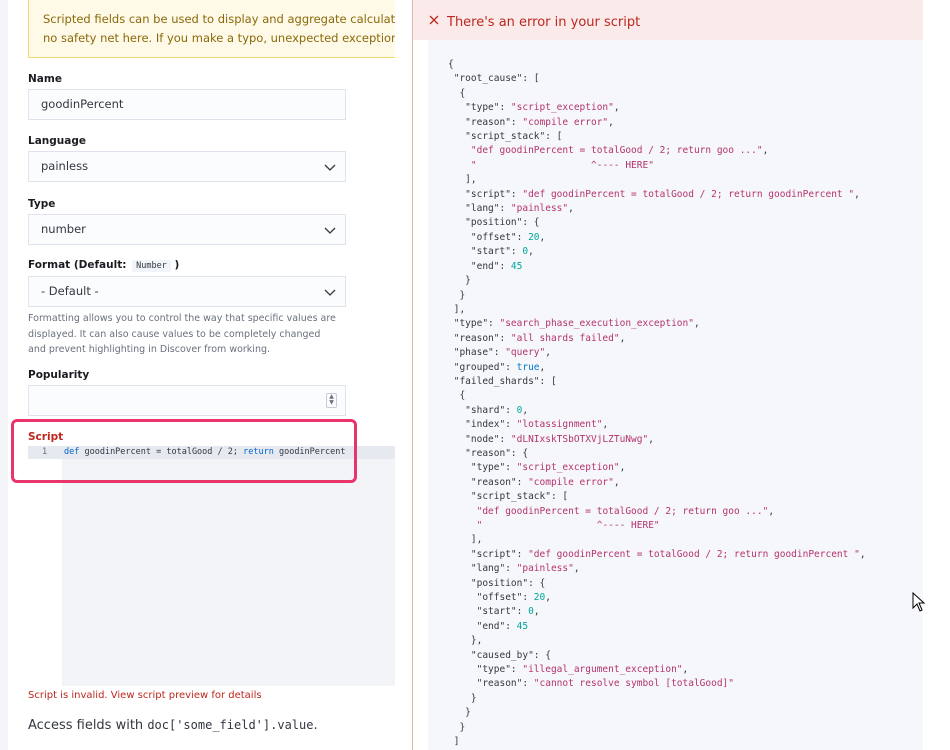 The image size is (950, 750). Describe the element at coordinates (70, 291) in the screenshot. I see `format-select-value: - Default -` at that location.